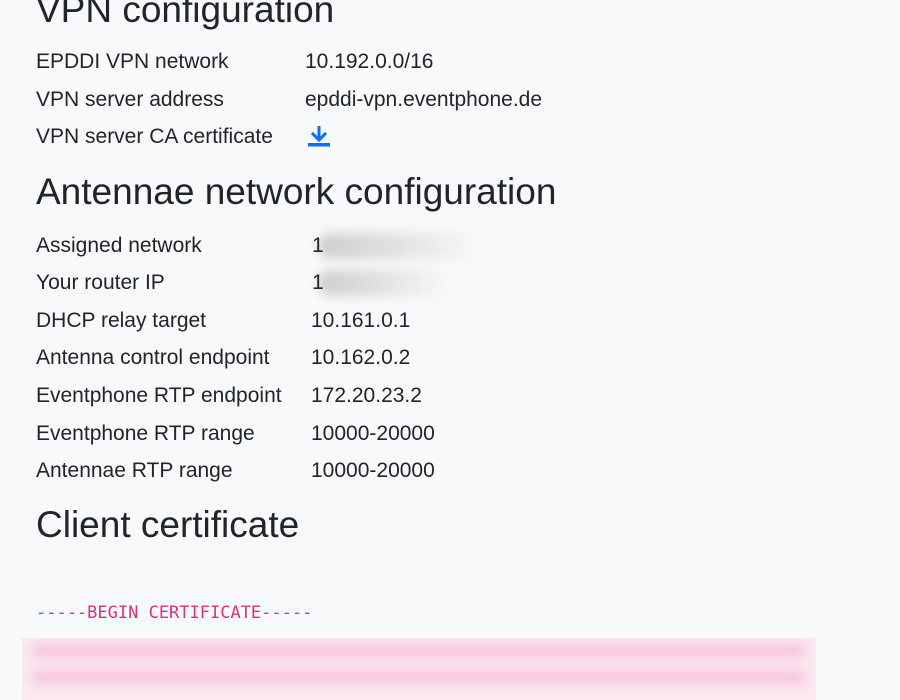 This screenshot has width=900, height=700. What do you see at coordinates (373, 433) in the screenshot?
I see `eventphone-rtp-range-value: 10000-20000` at bounding box center [373, 433].